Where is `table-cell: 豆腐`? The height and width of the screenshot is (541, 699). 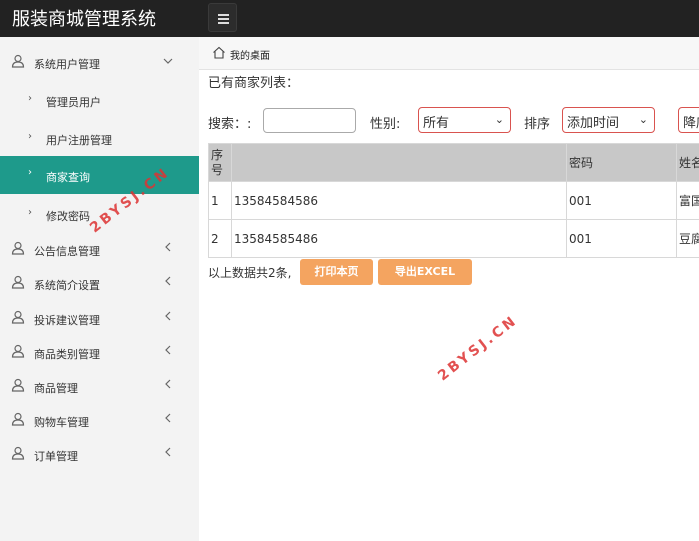
table-cell: 豆腐 is located at coordinates (687, 238).